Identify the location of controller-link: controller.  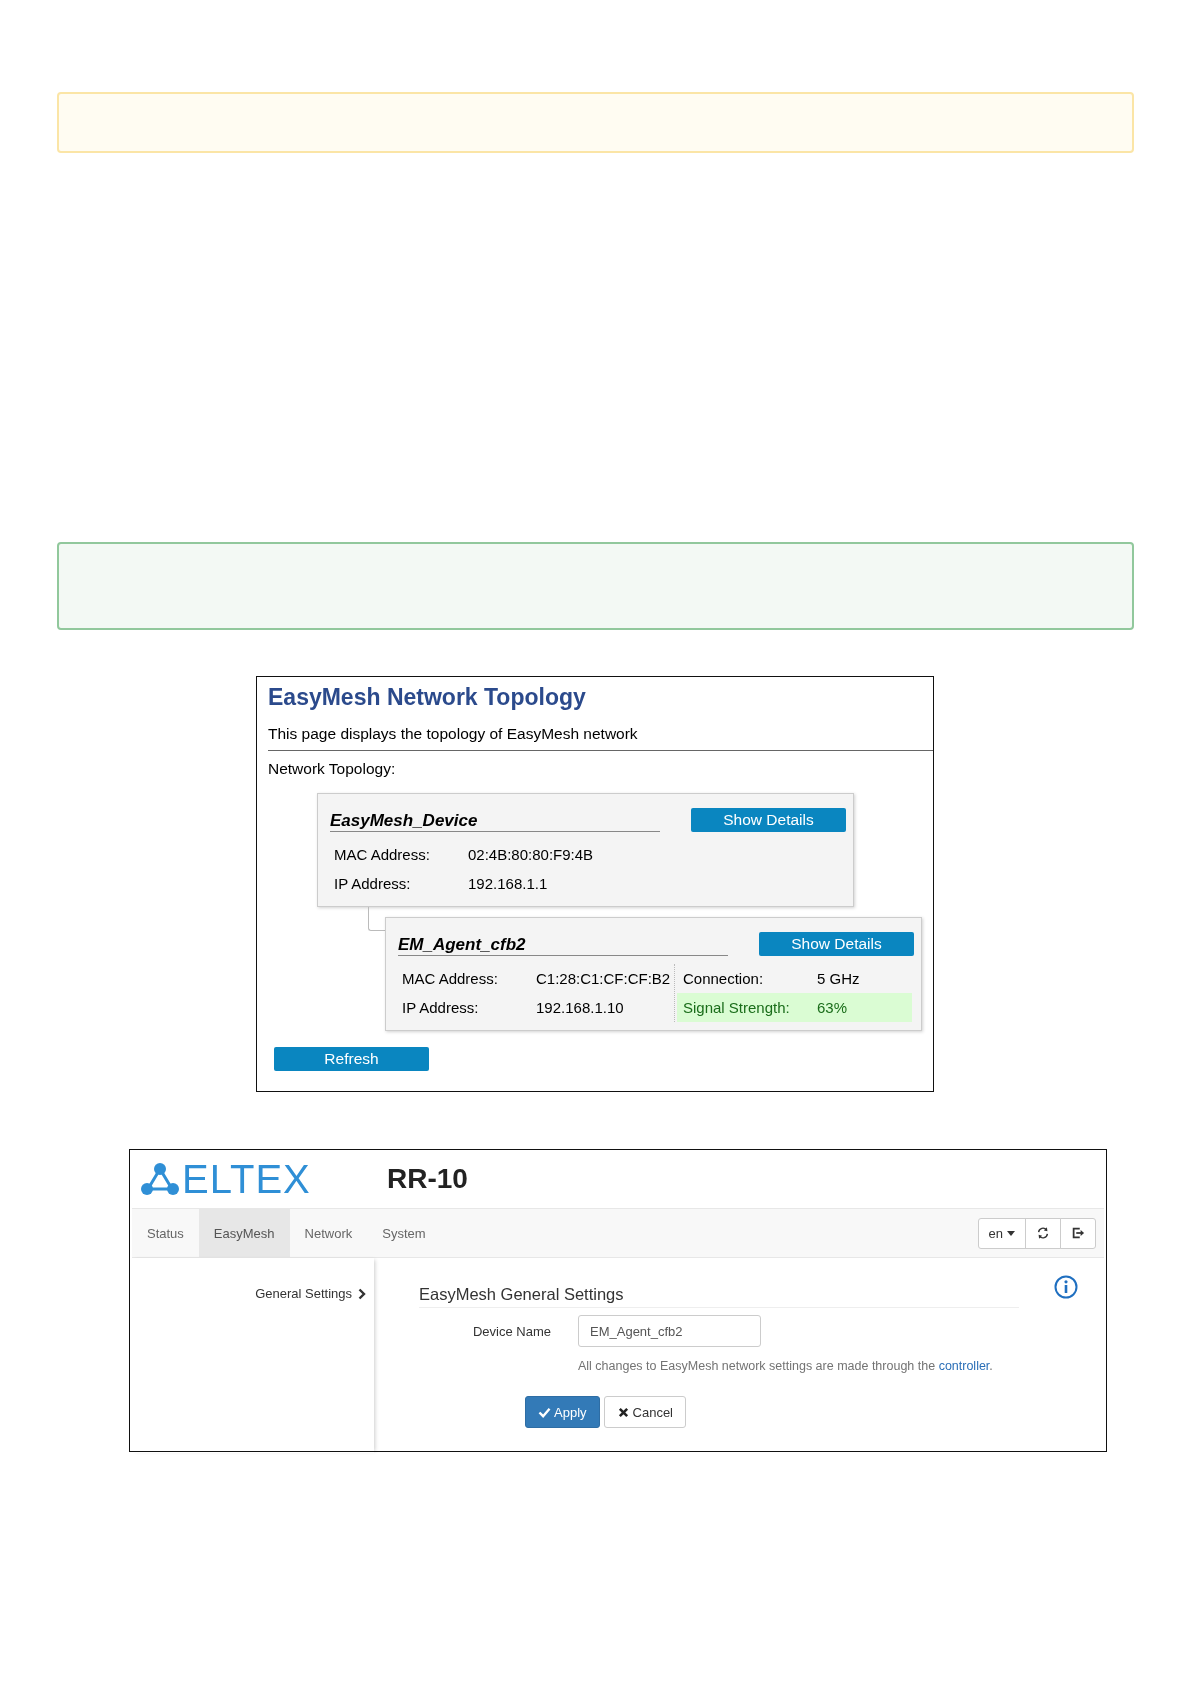
(964, 1366).